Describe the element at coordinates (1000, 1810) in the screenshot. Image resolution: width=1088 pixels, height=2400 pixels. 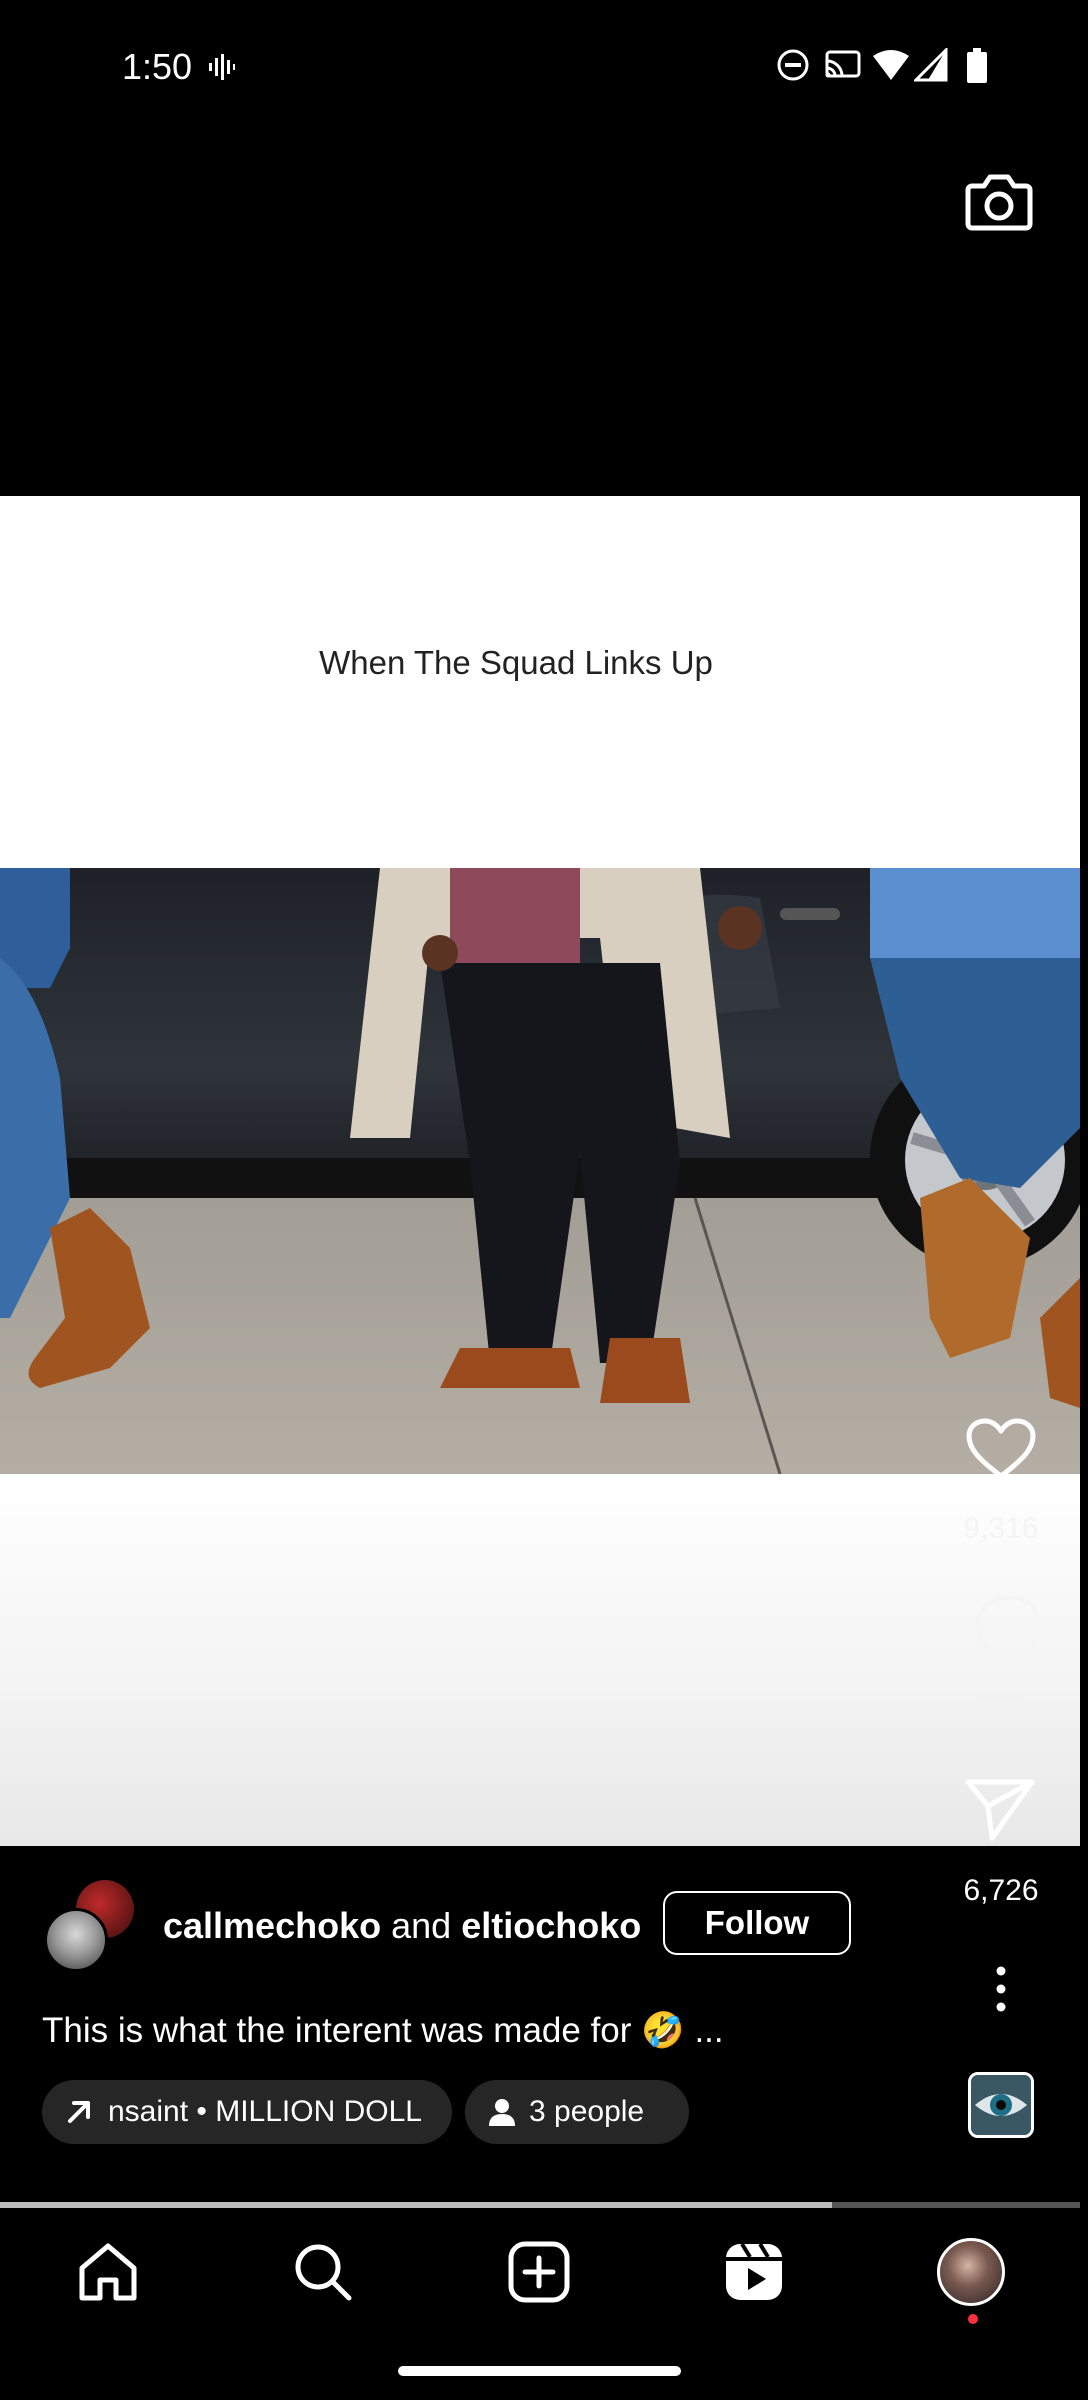
I see `share-icon` at that location.